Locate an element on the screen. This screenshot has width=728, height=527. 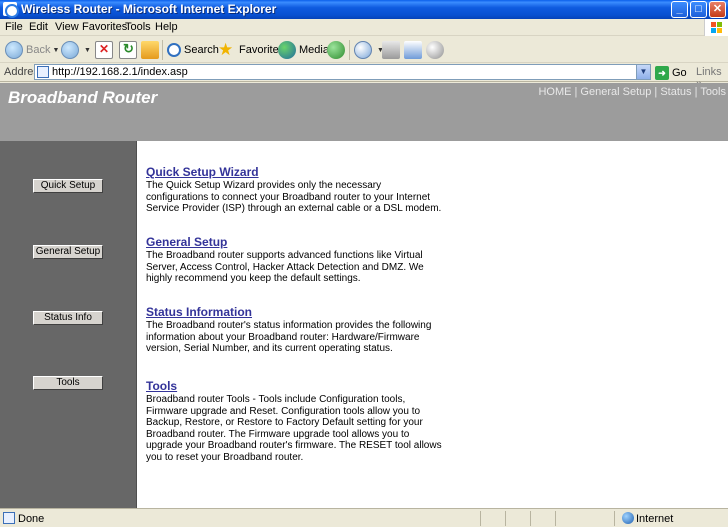
address-dropdown-icon: ▼ is located at coordinates (643, 72).